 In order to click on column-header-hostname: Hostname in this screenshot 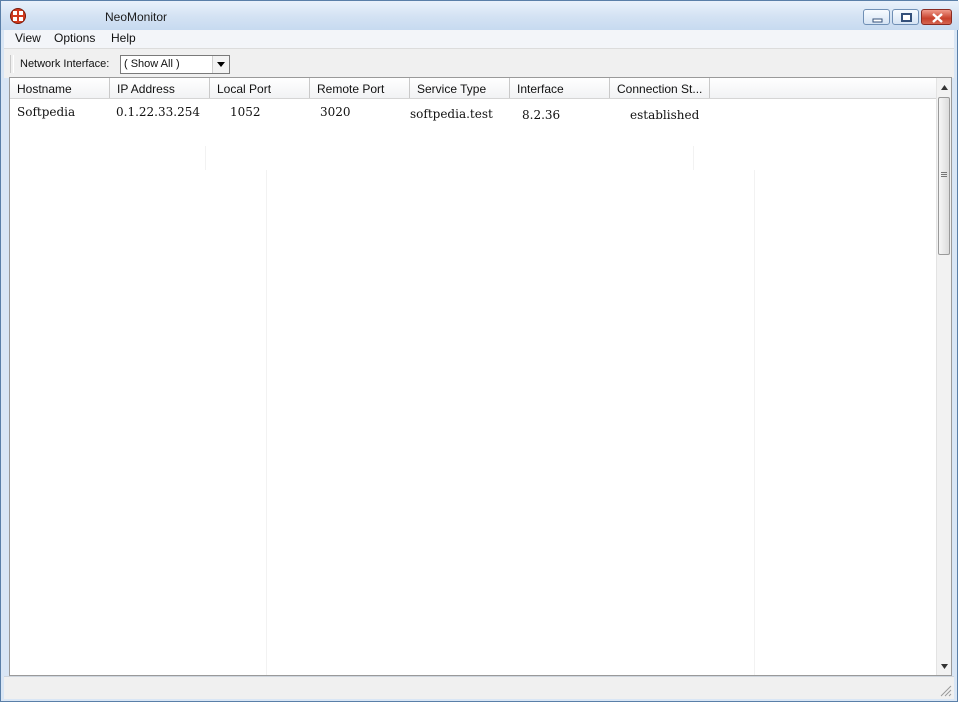, I will do `click(60, 88)`.